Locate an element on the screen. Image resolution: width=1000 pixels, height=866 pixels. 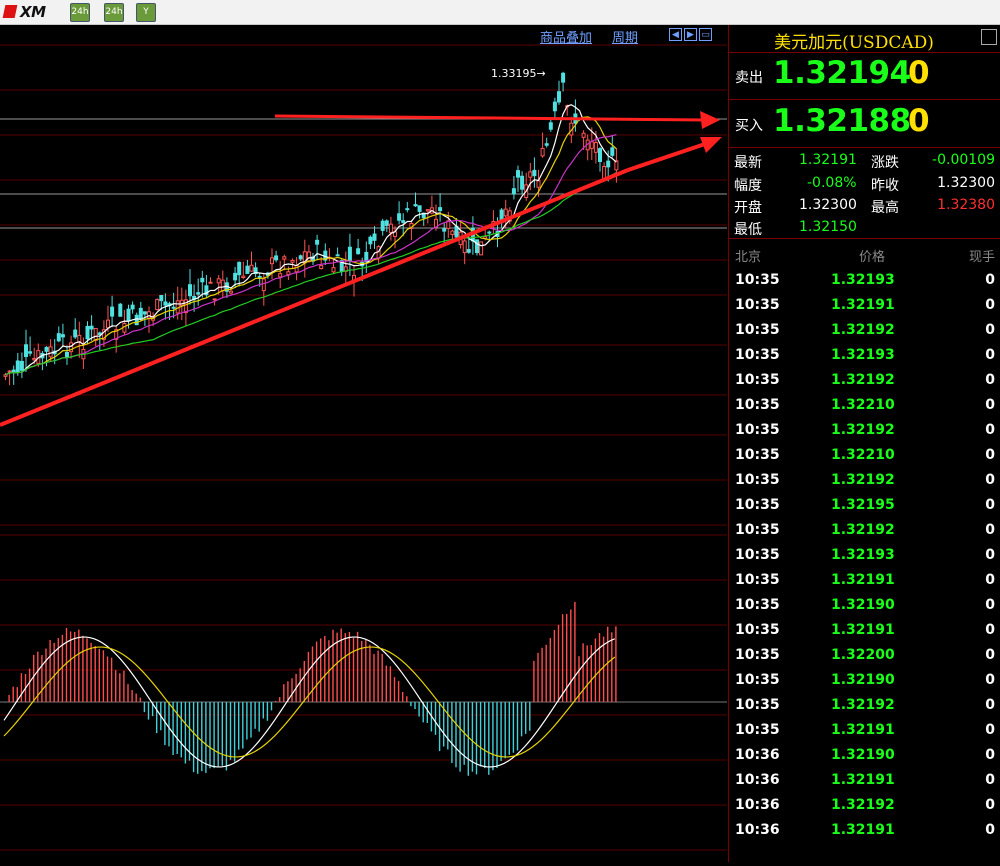
tick-row: 10:36 1.32190 0 is located at coordinates (864, 756).